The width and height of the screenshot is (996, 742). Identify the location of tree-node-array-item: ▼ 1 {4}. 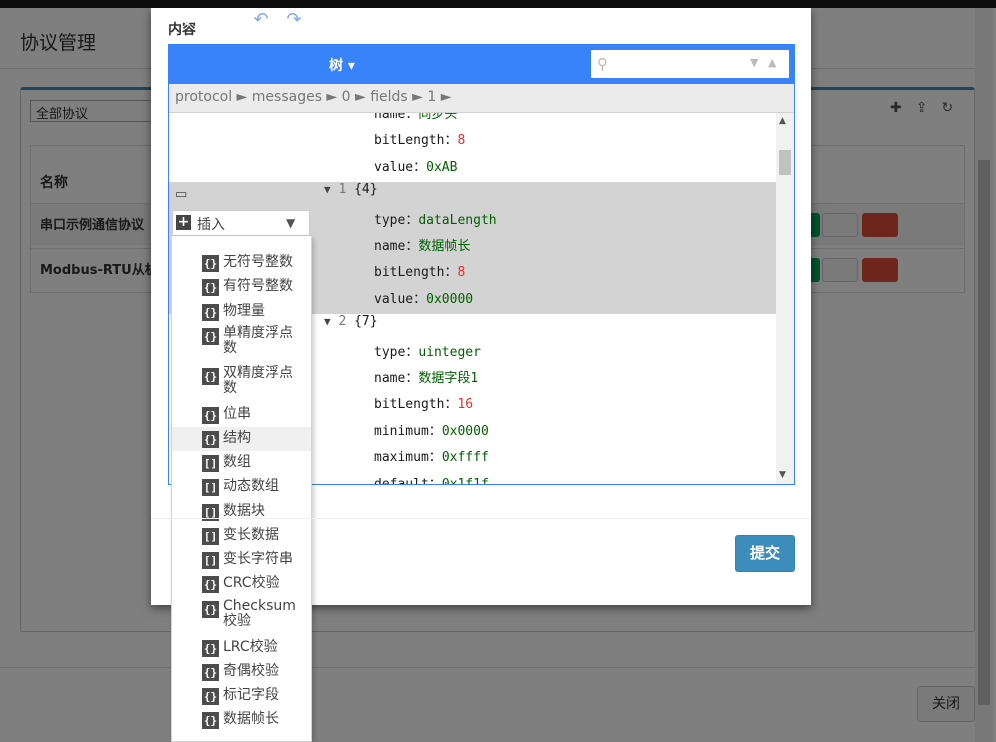
(351, 189).